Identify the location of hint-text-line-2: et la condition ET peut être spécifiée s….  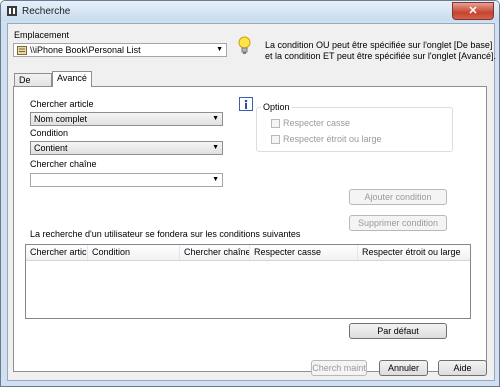
(381, 56).